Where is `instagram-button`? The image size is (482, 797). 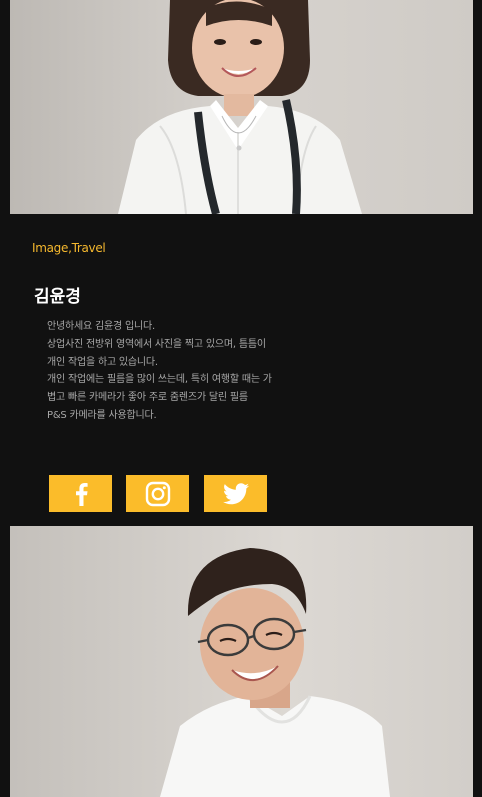 instagram-button is located at coordinates (157, 493).